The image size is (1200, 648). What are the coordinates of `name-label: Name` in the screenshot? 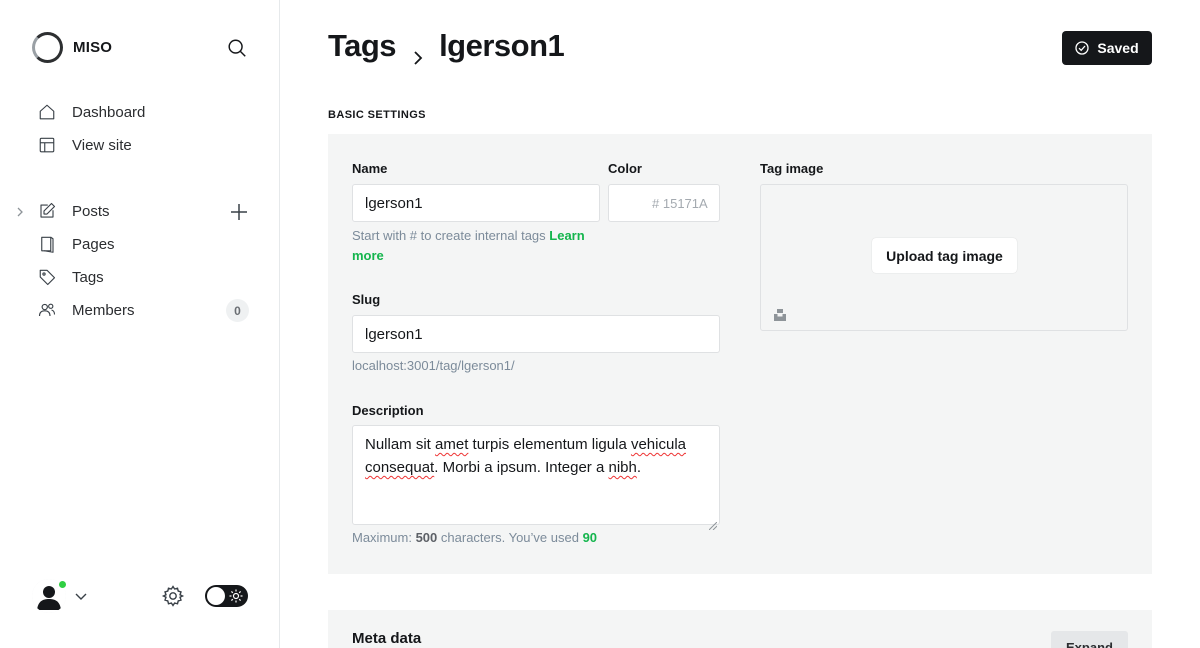 It's located at (370, 168).